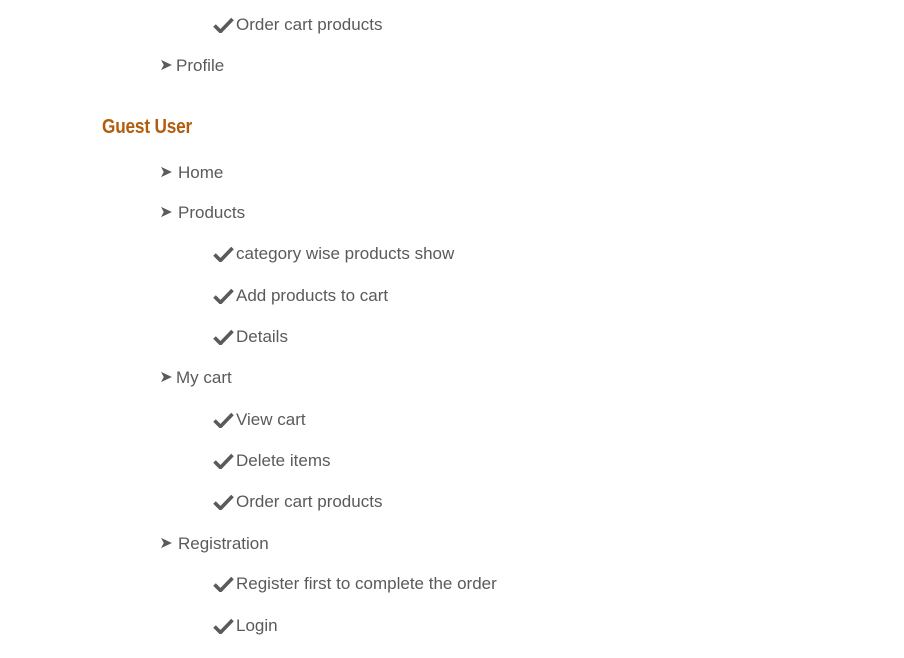 This screenshot has width=904, height=658. I want to click on list-item-details: Details, so click(250, 337).